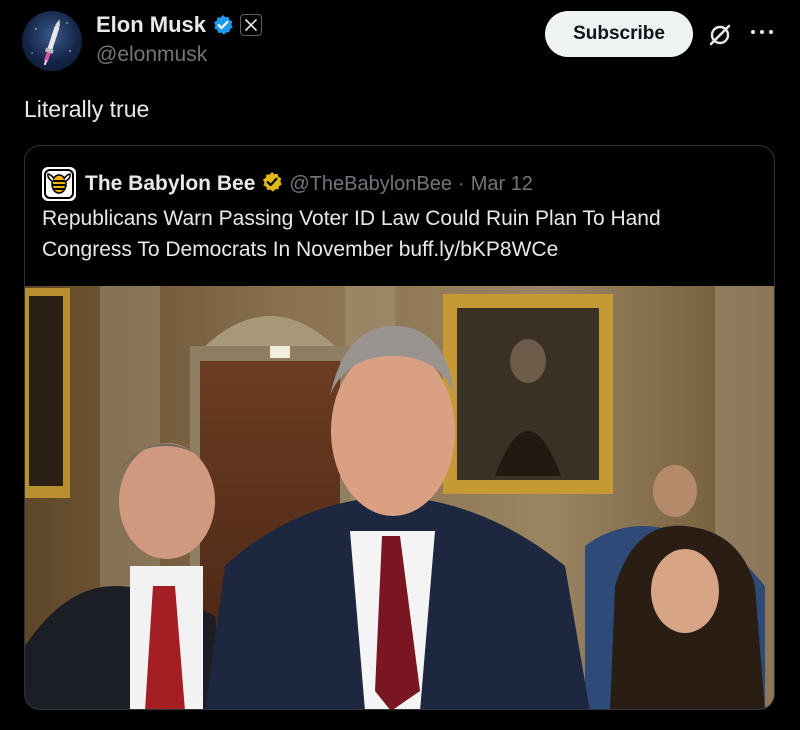 The width and height of the screenshot is (800, 730). What do you see at coordinates (287, 184) in the screenshot?
I see `quote-header: The Babylon Bee @TheBabylonBee · Mar 12` at bounding box center [287, 184].